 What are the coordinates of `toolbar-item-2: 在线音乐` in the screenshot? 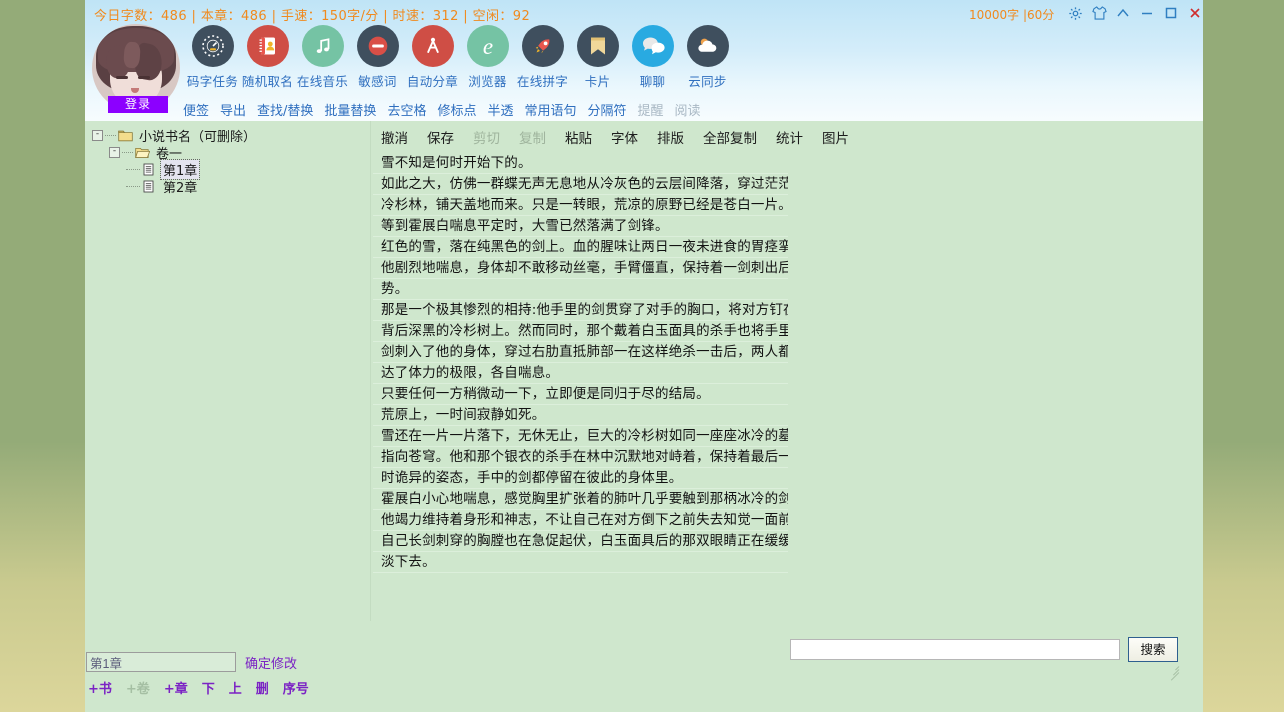 It's located at (322, 57).